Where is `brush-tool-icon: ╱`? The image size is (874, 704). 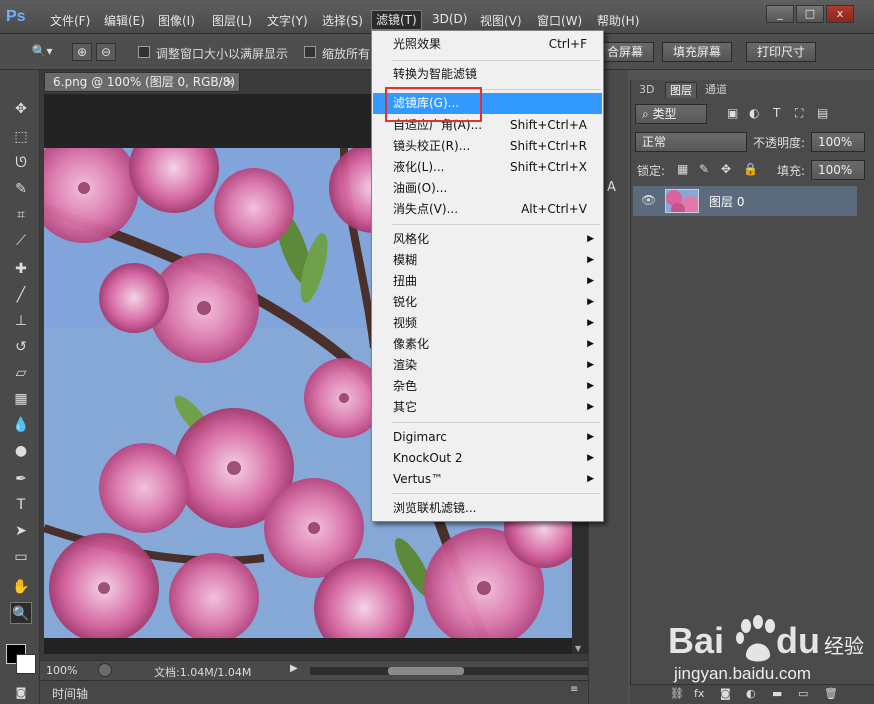 brush-tool-icon: ╱ is located at coordinates (21, 295).